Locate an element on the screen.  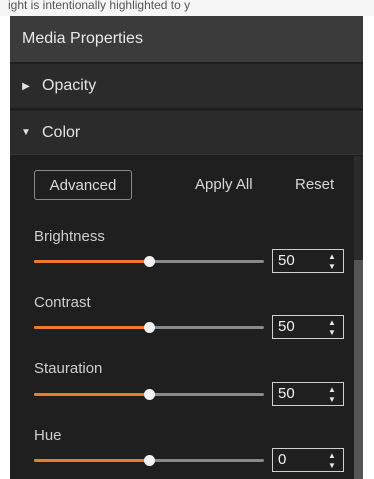
brightness-slider is located at coordinates (149, 261).